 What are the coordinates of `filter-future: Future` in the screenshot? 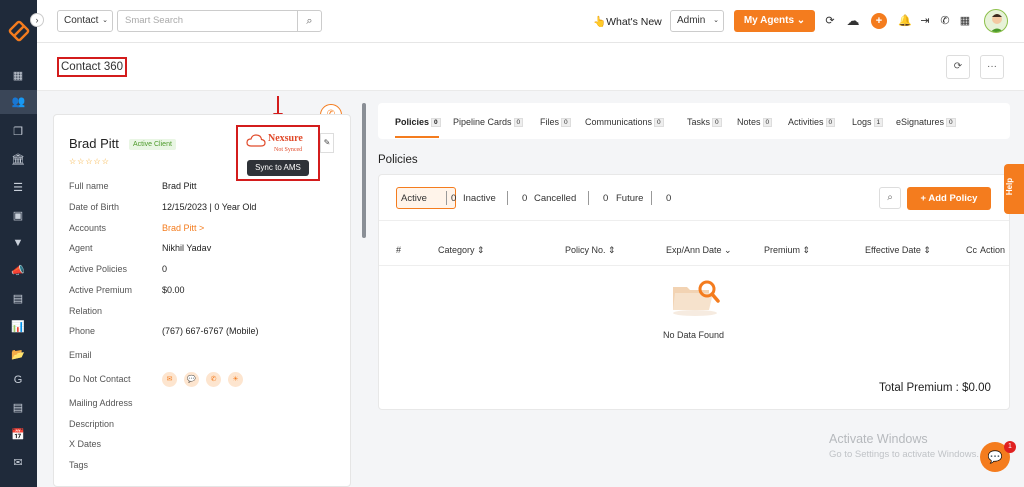 It's located at (629, 198).